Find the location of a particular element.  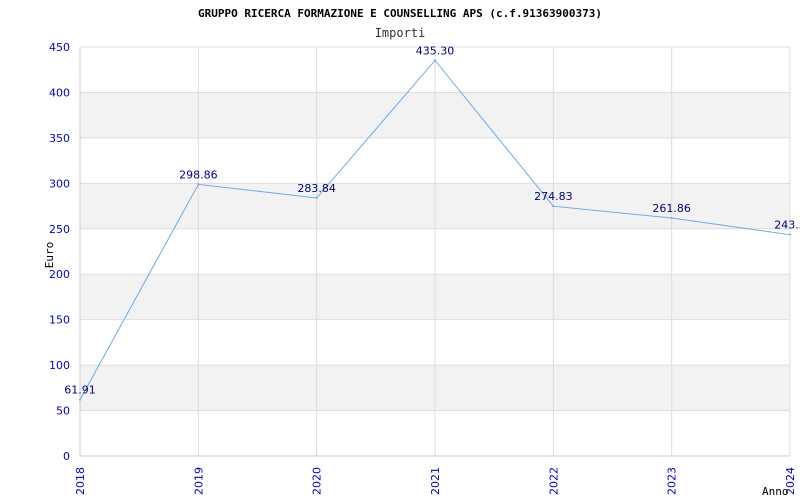

y-axis-label: Euro is located at coordinates (49, 255).